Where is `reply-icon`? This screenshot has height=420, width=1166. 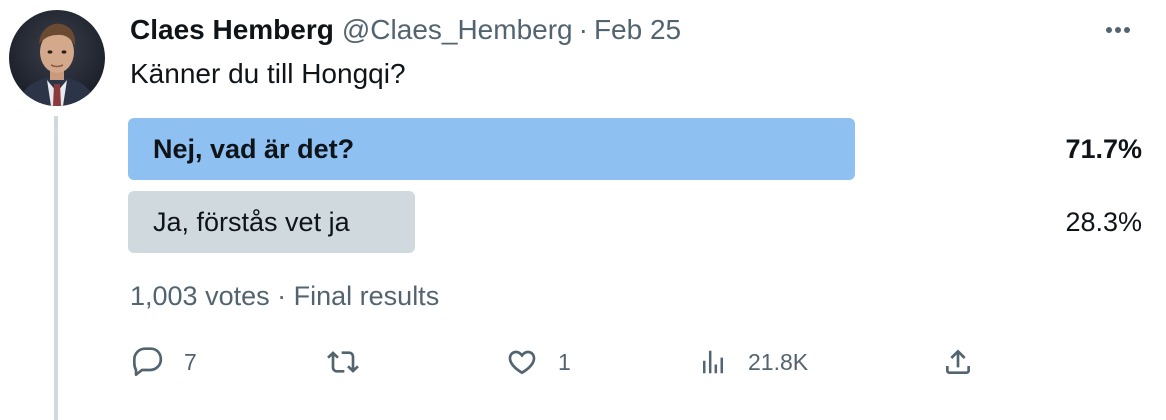 reply-icon is located at coordinates (148, 361).